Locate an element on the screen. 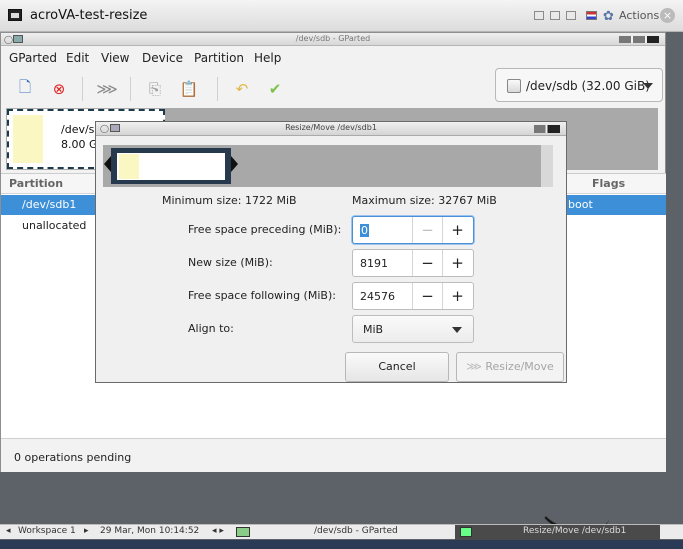  task-resize-move-label: Resize/Move /dev/sdb1 is located at coordinates (575, 531).